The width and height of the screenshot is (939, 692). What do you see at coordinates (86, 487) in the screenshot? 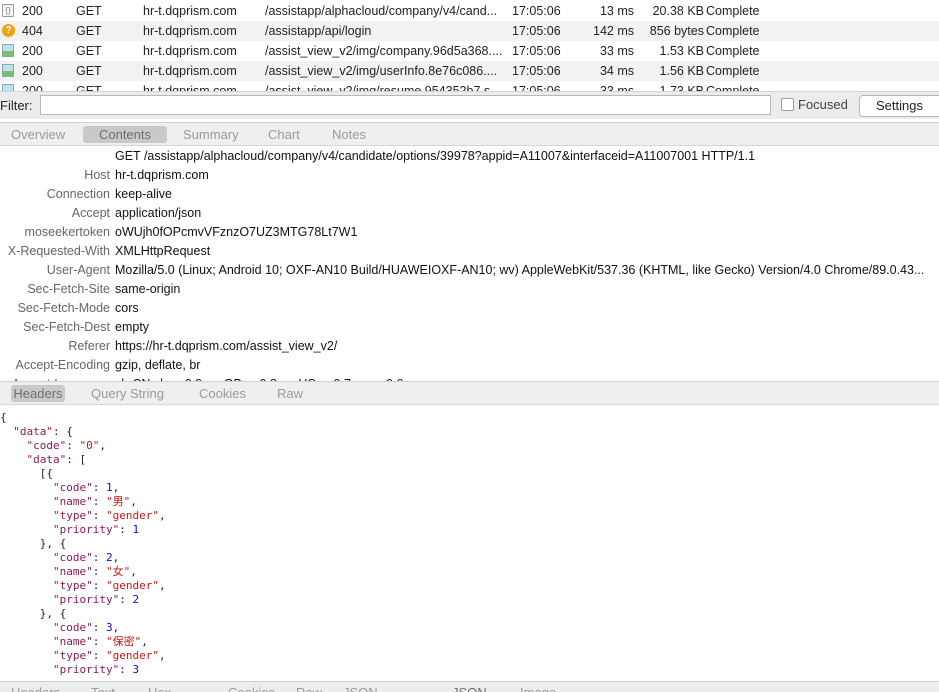
I see `json-line: "code": 1,` at bounding box center [86, 487].